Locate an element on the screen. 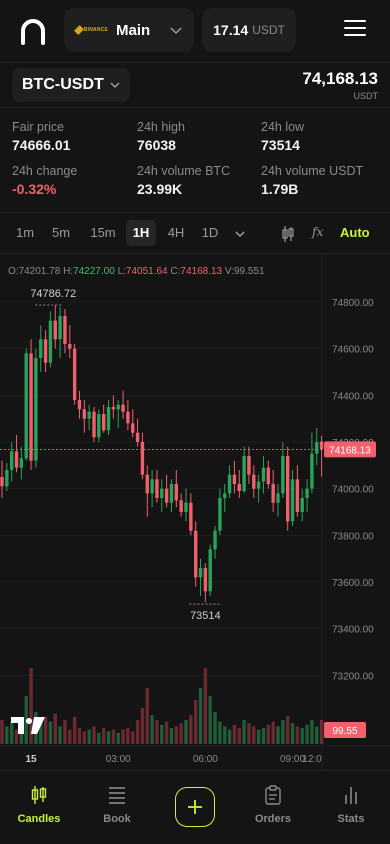 The height and width of the screenshot is (844, 390). nav-orders: Orders is located at coordinates (273, 805).